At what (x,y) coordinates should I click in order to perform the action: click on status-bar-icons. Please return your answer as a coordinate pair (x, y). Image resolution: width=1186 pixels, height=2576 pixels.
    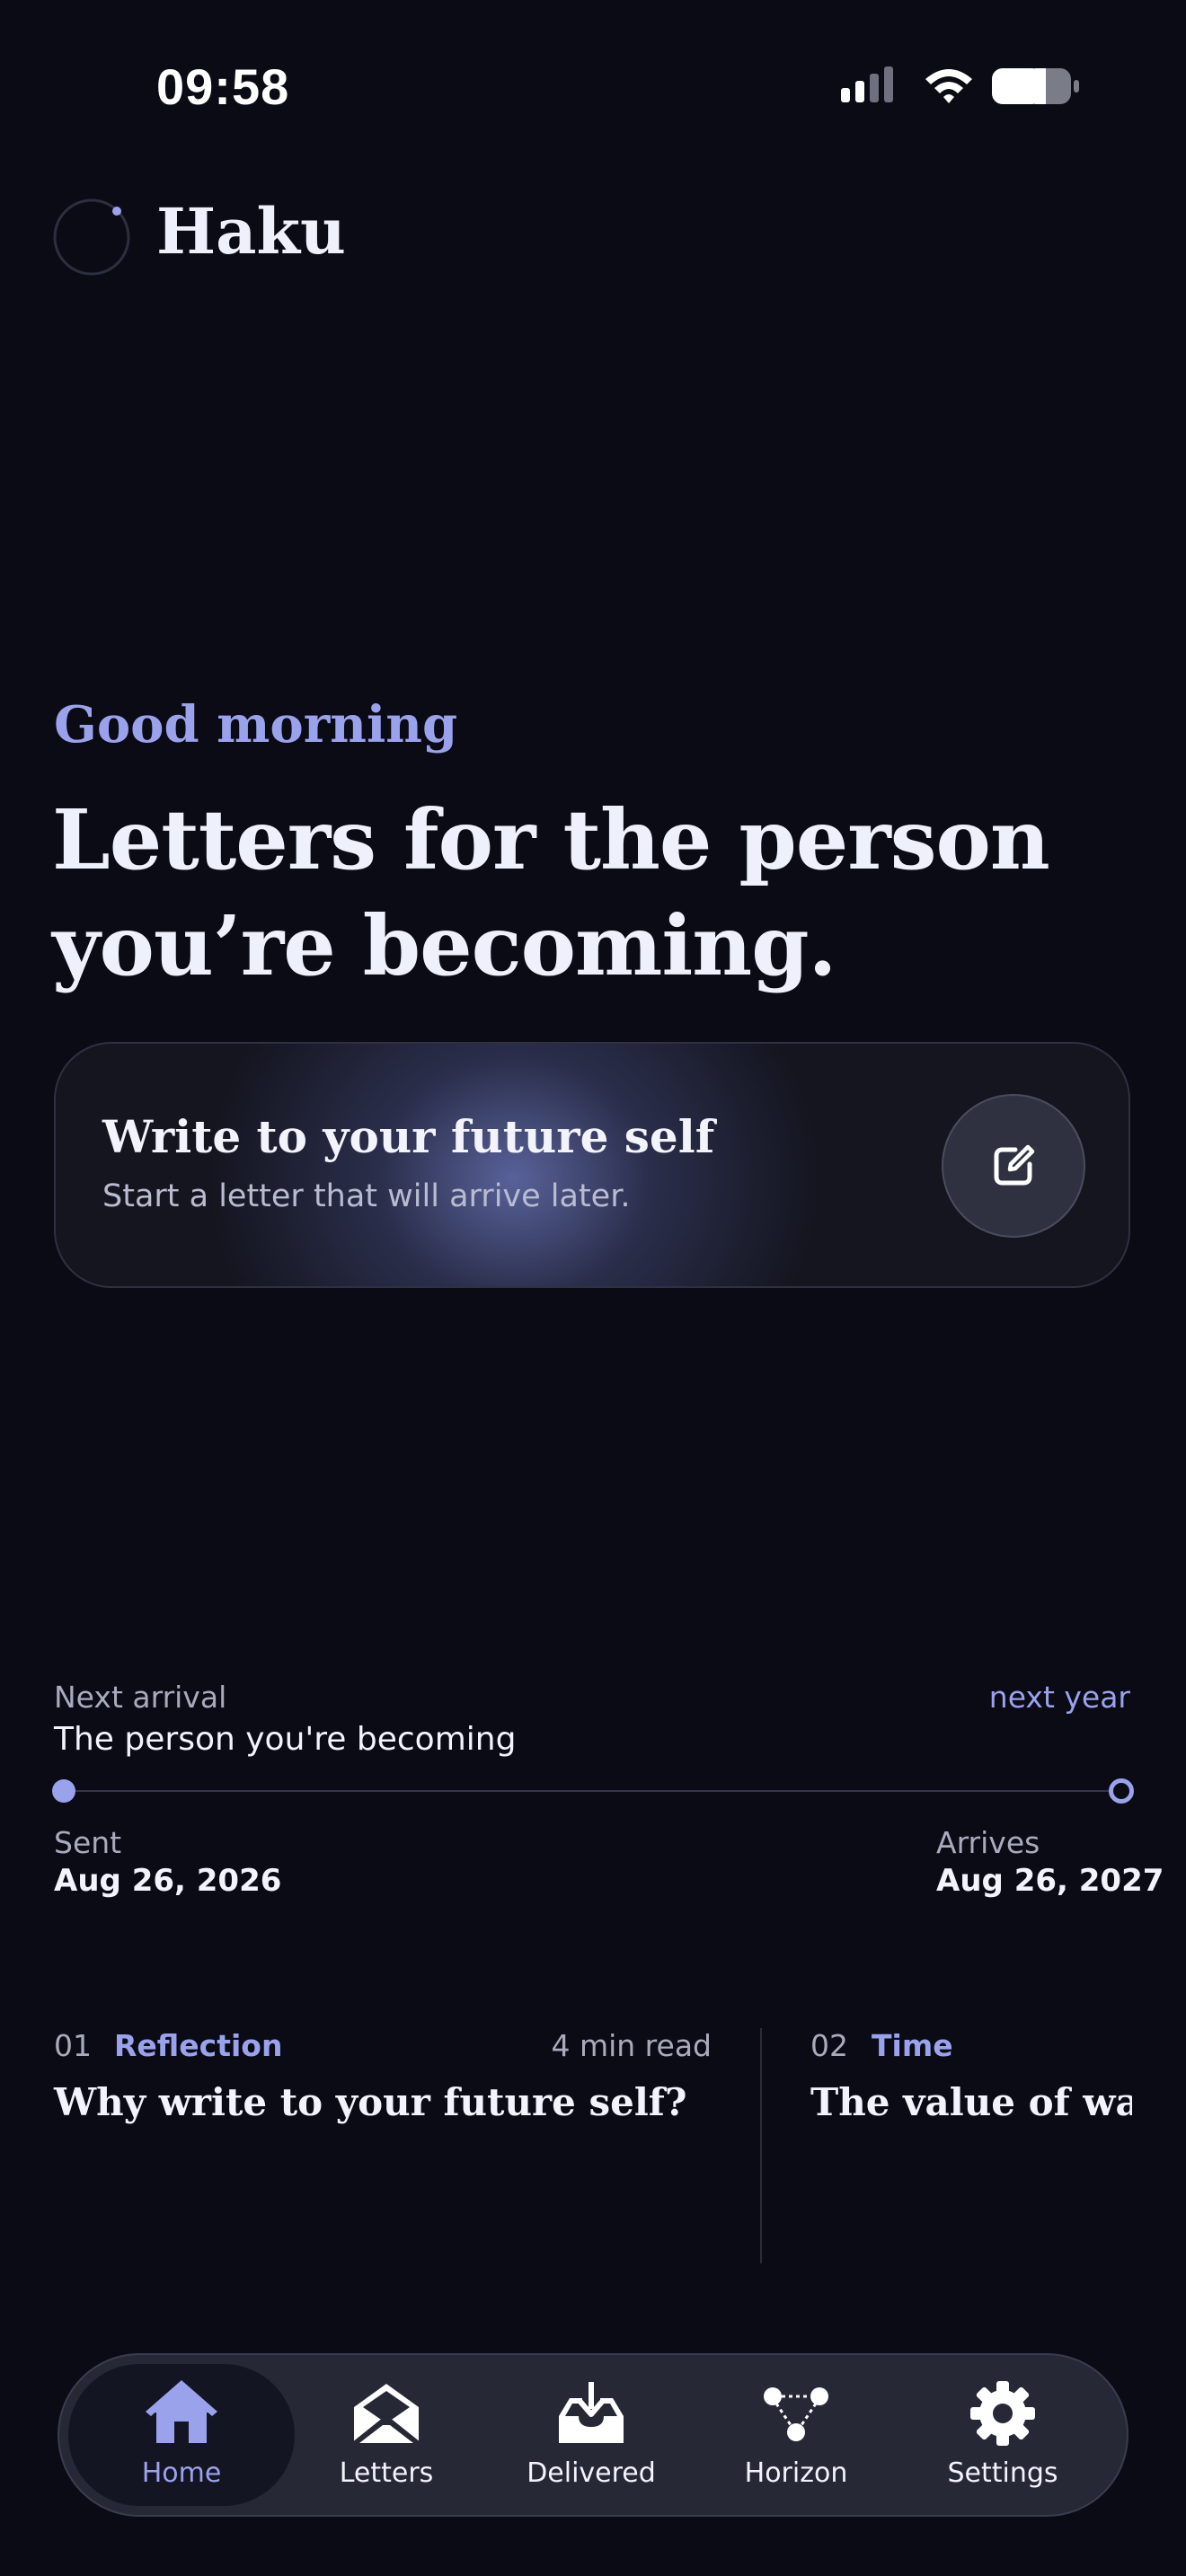
    Looking at the image, I should click on (960, 85).